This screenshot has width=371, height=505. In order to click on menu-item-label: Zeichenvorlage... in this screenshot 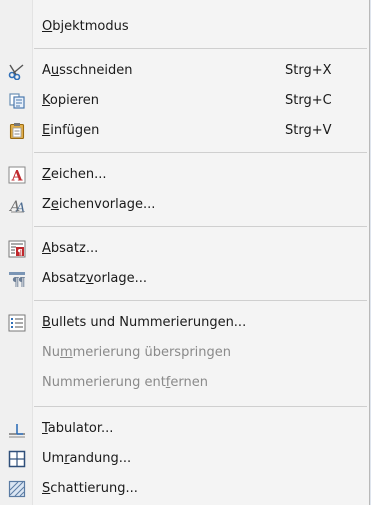, I will do `click(99, 204)`.